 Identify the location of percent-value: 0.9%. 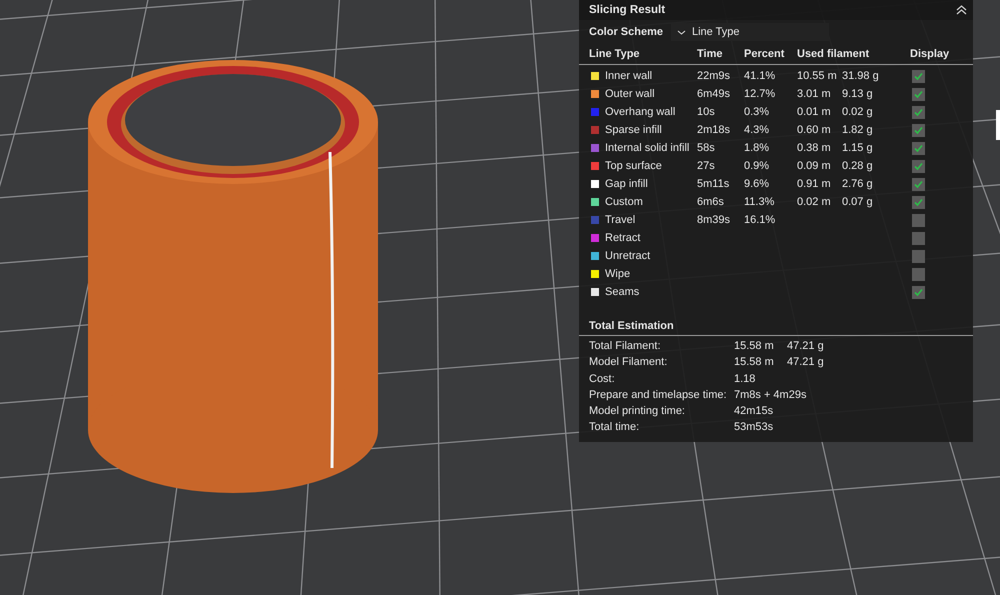
(757, 166).